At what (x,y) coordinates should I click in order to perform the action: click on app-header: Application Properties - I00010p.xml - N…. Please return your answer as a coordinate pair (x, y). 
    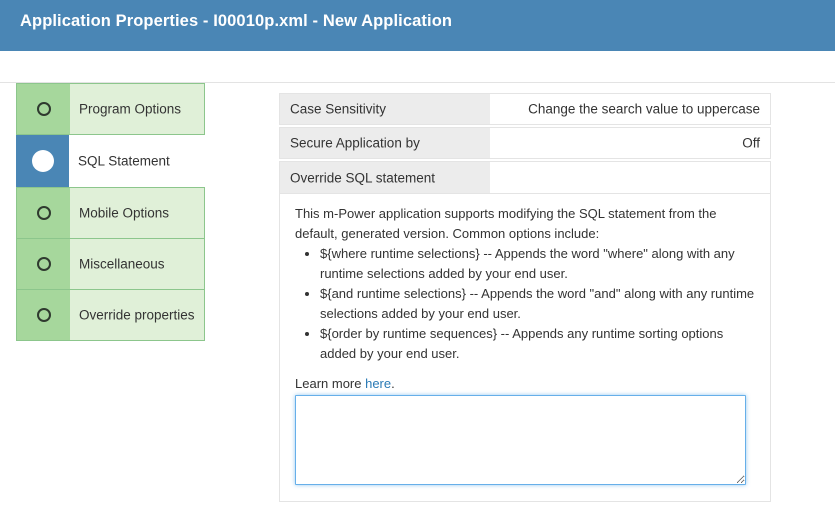
    Looking at the image, I should click on (417, 25).